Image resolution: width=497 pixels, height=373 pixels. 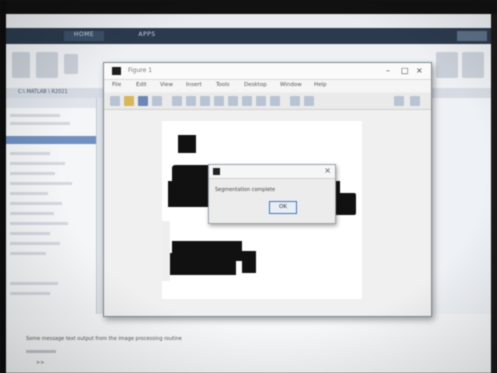 What do you see at coordinates (216, 171) in the screenshot?
I see `matlab-dialog-icon` at bounding box center [216, 171].